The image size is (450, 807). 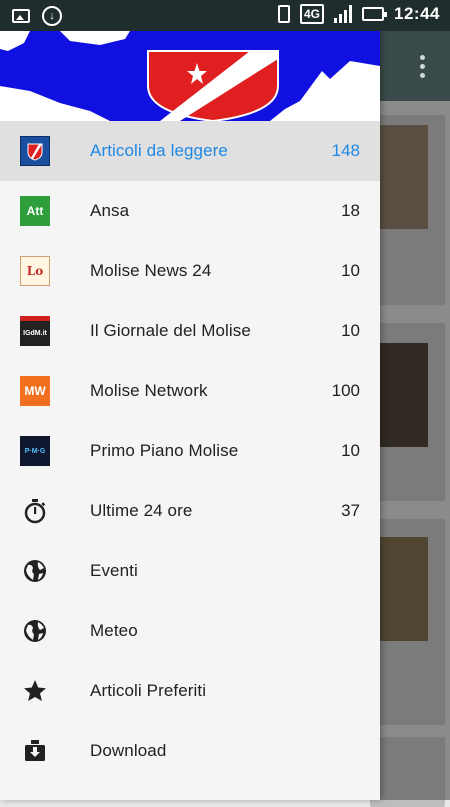 What do you see at coordinates (35, 151) in the screenshot?
I see `molise-news-logo-icon` at bounding box center [35, 151].